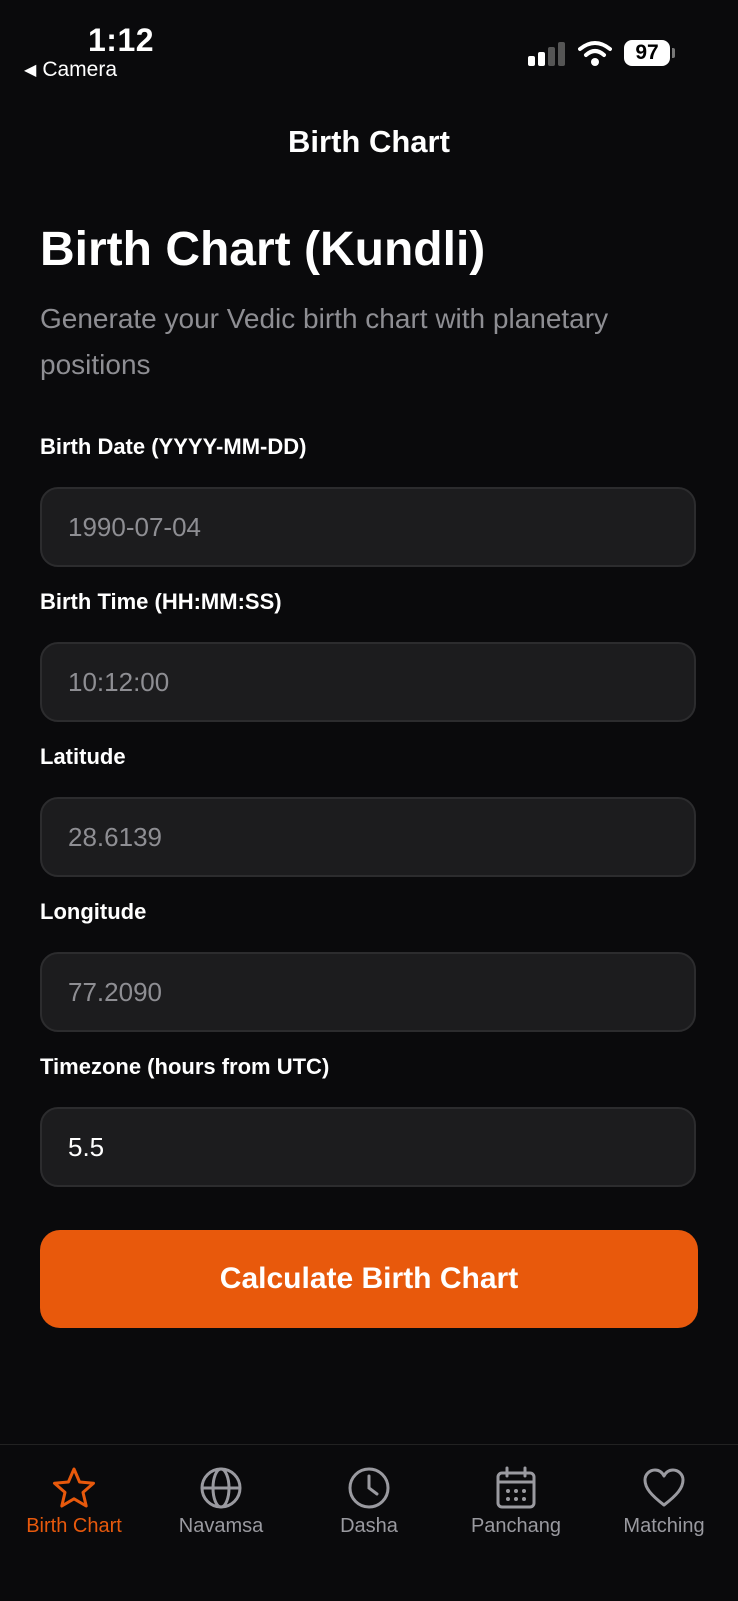 The image size is (738, 1601). I want to click on timezone-field: 5.5, so click(368, 1147).